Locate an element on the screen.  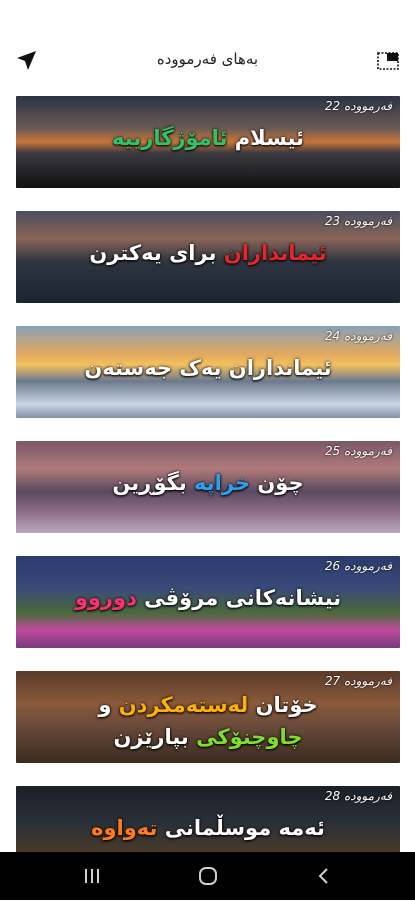
title-segment: چاوچنۆکی is located at coordinates (245, 737).